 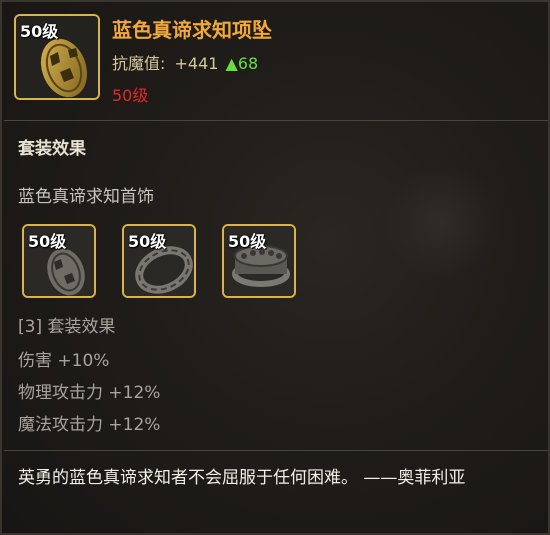 What do you see at coordinates (242, 478) in the screenshot?
I see `flavor-text: 英勇的蓝色真谛求知者不会屈服于任何困难。 ——奥菲利亚` at bounding box center [242, 478].